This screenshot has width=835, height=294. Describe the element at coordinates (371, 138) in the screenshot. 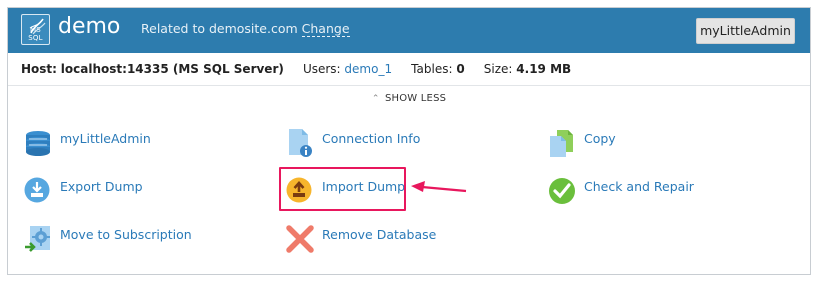

I see `action-label: Connection Info` at that location.